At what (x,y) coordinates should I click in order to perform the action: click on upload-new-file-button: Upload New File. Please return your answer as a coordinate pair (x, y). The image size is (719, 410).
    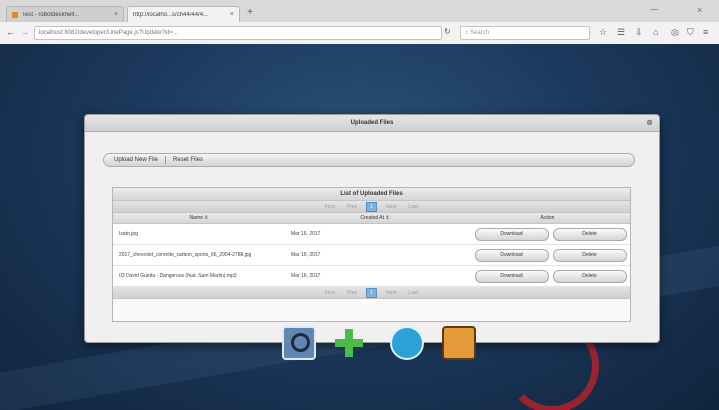
    Looking at the image, I should click on (136, 160).